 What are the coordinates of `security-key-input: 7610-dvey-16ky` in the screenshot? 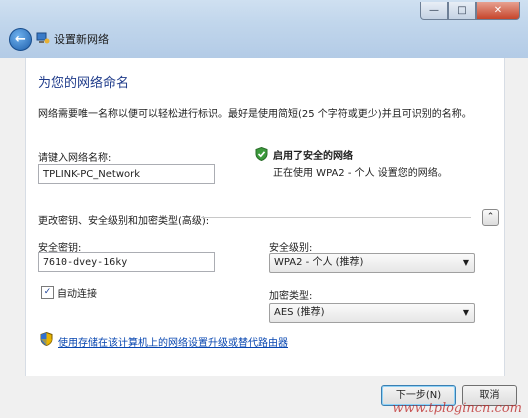 It's located at (126, 262).